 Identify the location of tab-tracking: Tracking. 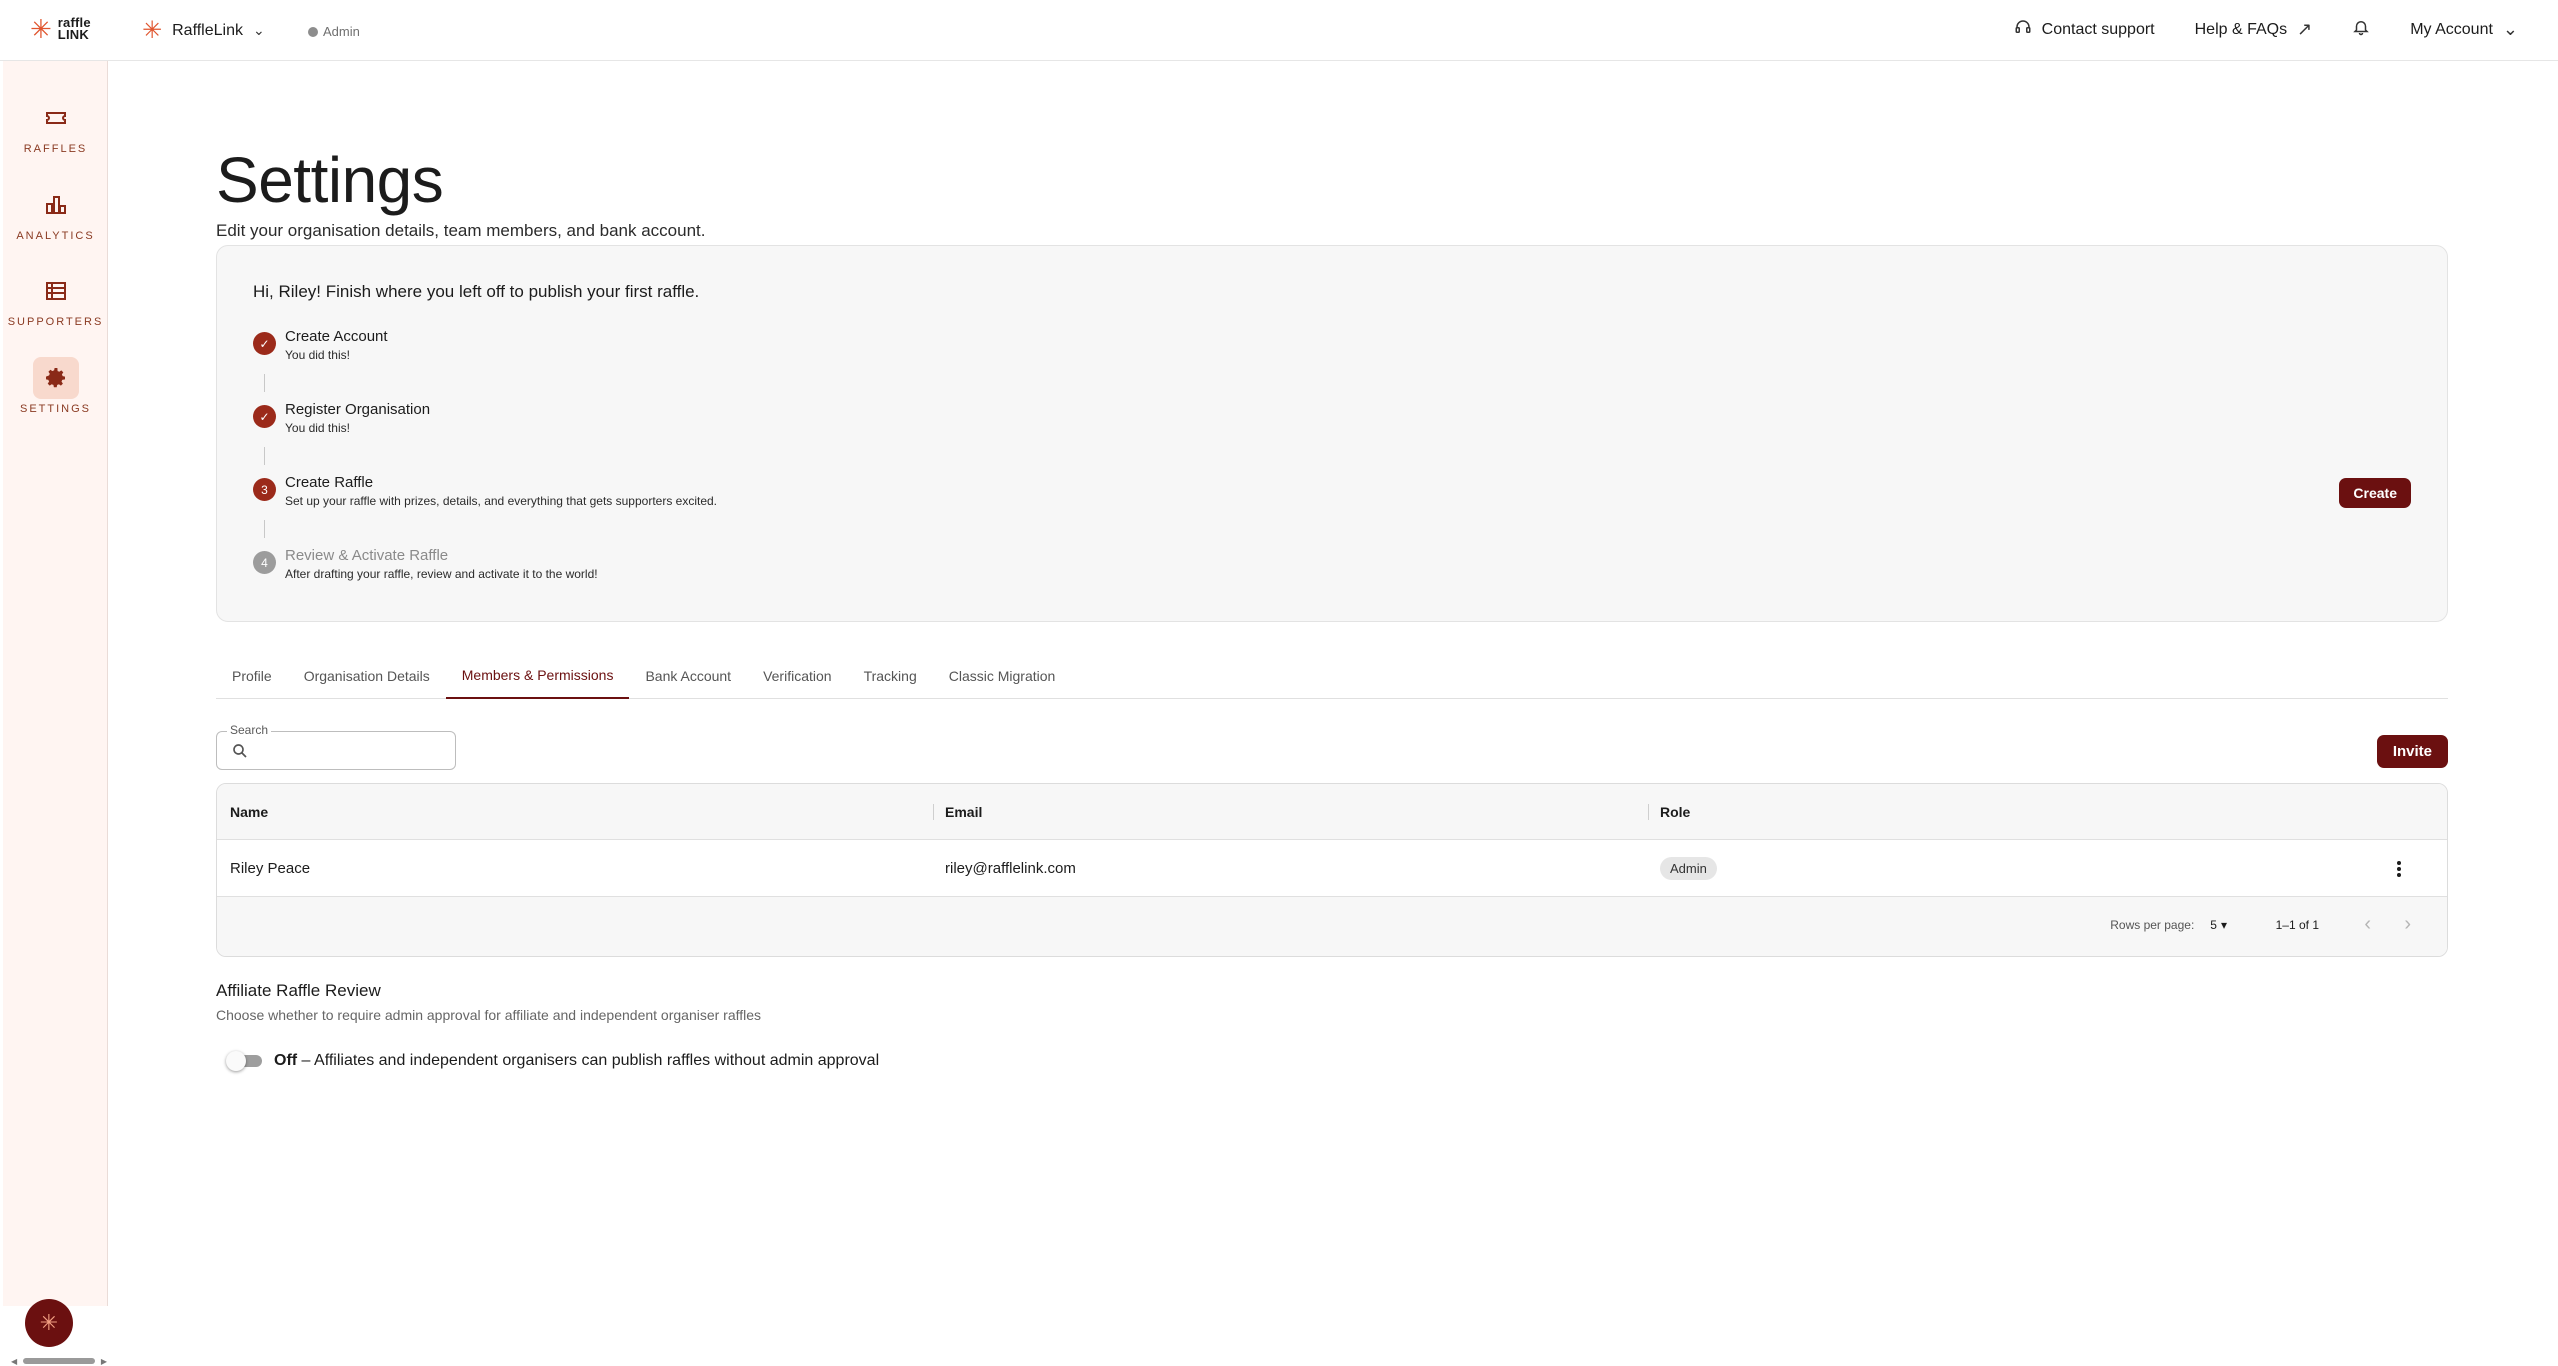
(890, 676).